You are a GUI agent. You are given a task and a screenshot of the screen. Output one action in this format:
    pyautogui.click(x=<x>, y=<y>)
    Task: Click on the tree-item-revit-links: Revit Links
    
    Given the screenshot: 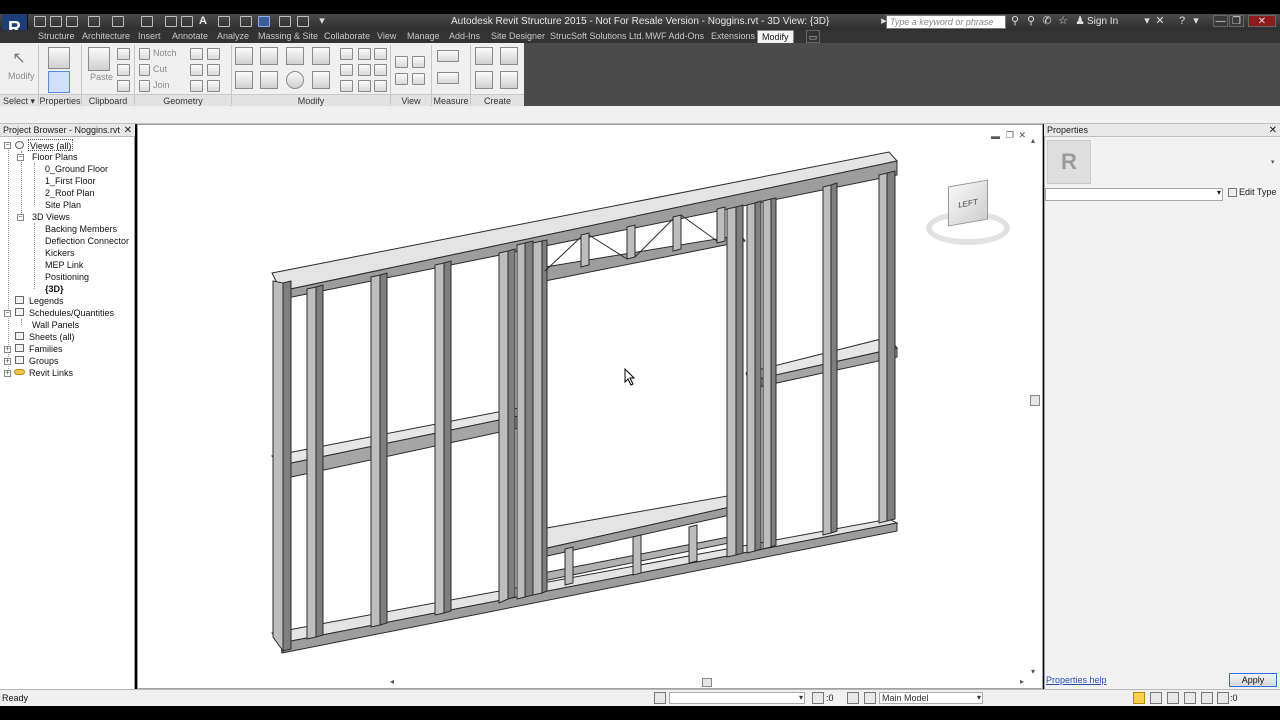 What is the action you would take?
    pyautogui.click(x=51, y=373)
    